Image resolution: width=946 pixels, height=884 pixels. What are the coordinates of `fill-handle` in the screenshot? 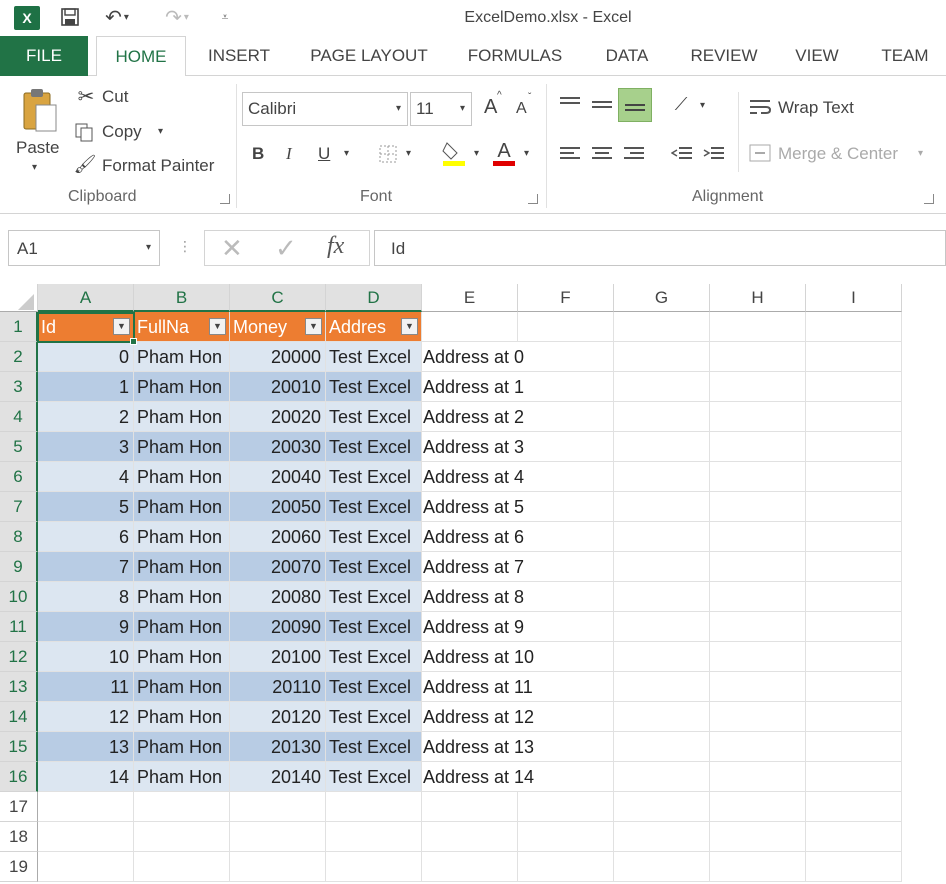 It's located at (133, 341).